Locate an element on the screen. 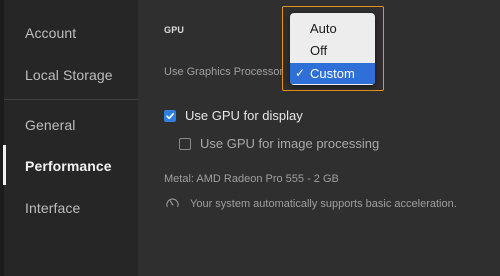 This screenshot has height=276, width=500. graphics-processor-dropdown-menu: Auto Off ✓ Custom is located at coordinates (332, 49).